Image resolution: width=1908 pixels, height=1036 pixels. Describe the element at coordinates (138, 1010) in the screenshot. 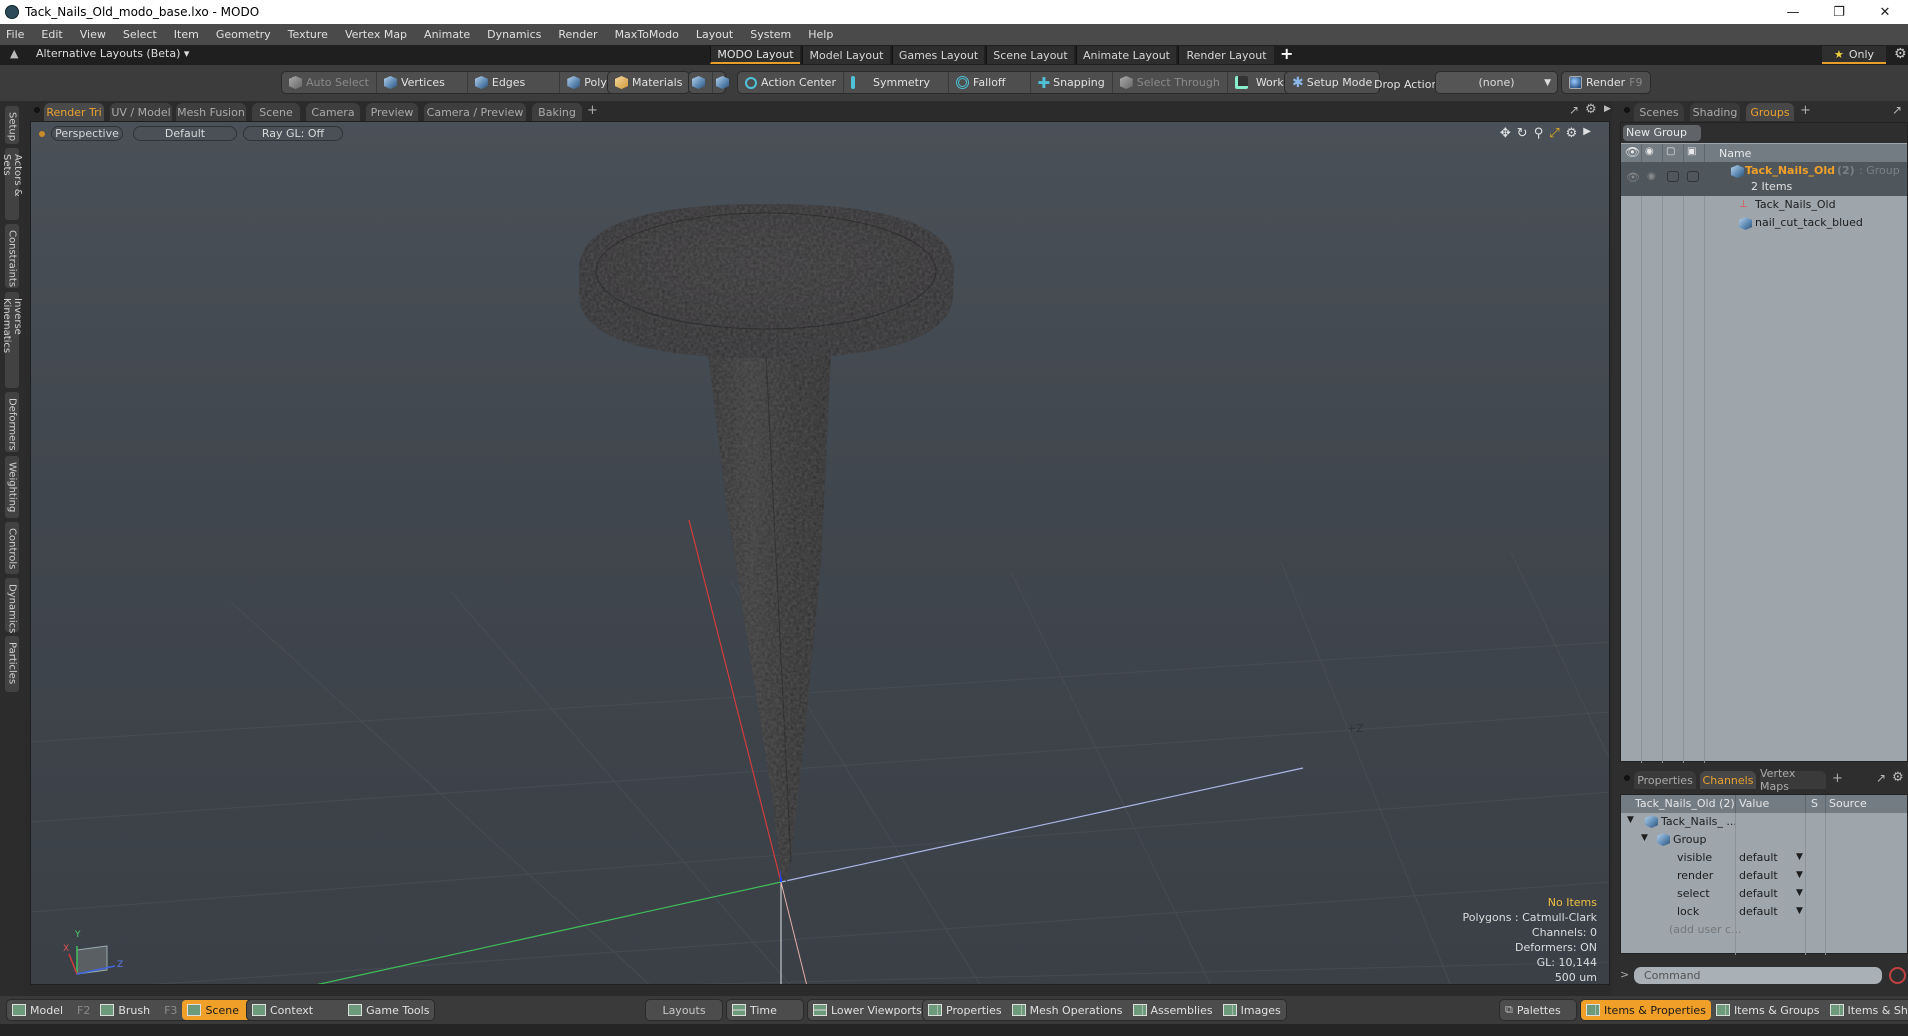

I see `mode-brush-button: Brush F3` at that location.